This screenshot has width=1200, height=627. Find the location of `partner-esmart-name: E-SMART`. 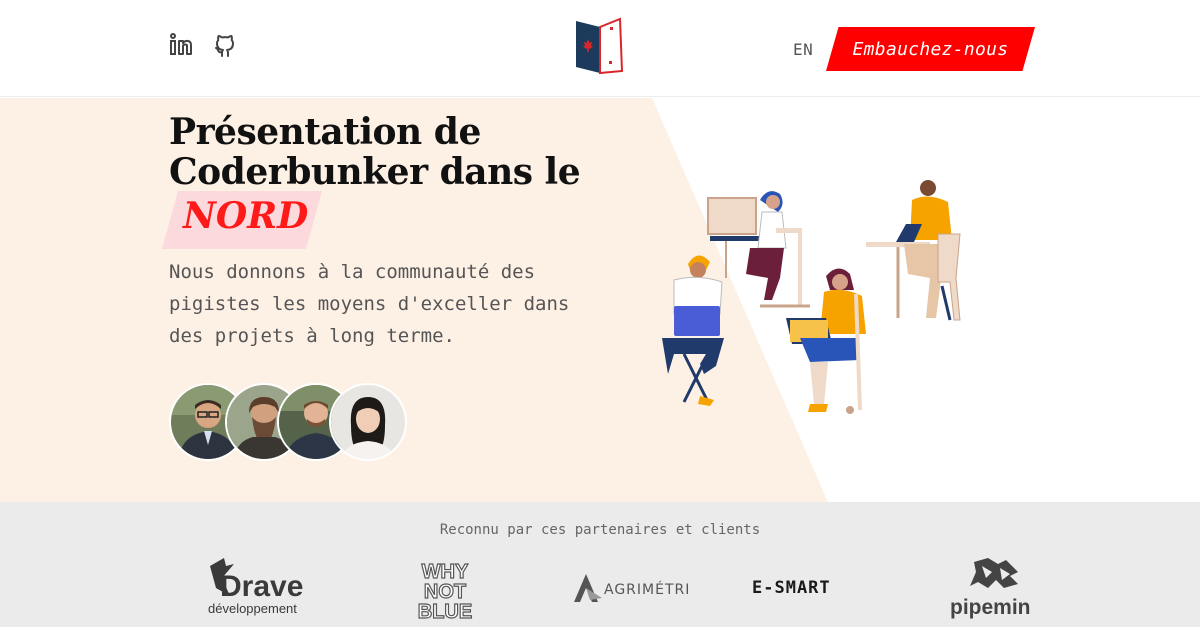

partner-esmart-name: E-SMART is located at coordinates (791, 588).